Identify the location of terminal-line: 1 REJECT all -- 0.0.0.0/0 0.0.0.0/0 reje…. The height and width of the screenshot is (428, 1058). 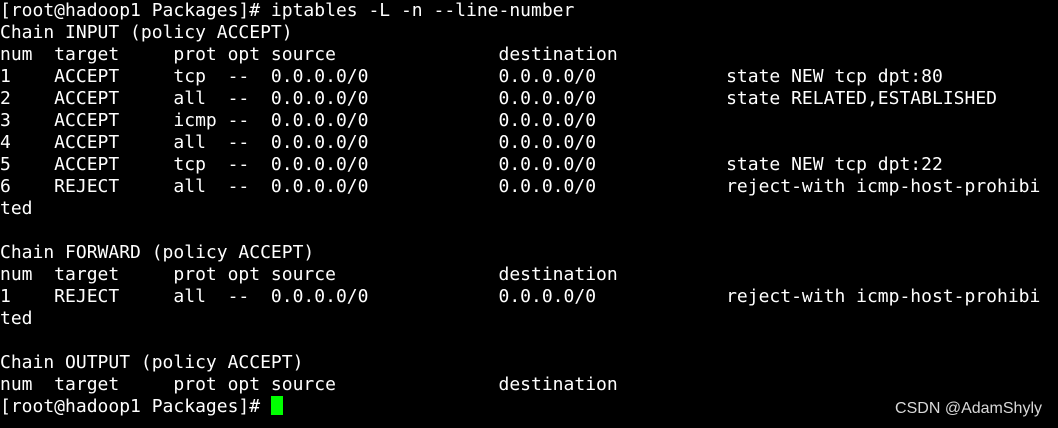
(520, 296).